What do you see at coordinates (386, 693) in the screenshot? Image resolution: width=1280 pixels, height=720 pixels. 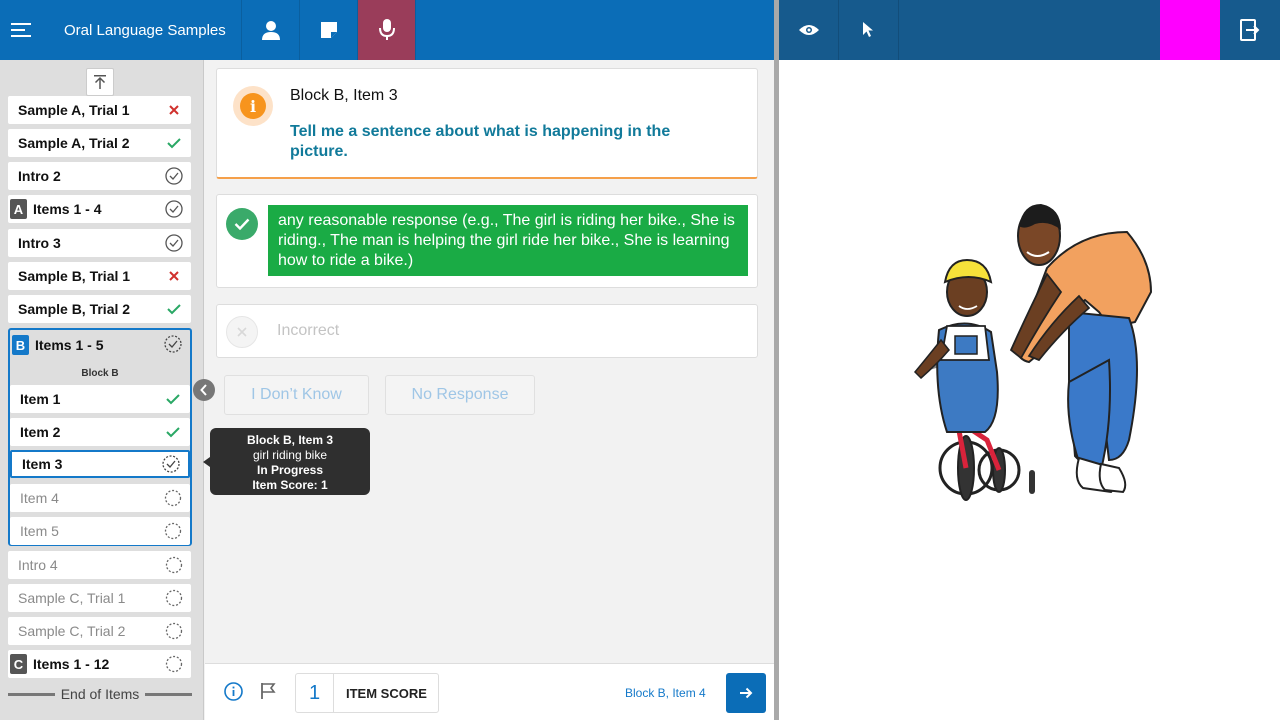 I see `item-score-label: ITEM SCORE` at bounding box center [386, 693].